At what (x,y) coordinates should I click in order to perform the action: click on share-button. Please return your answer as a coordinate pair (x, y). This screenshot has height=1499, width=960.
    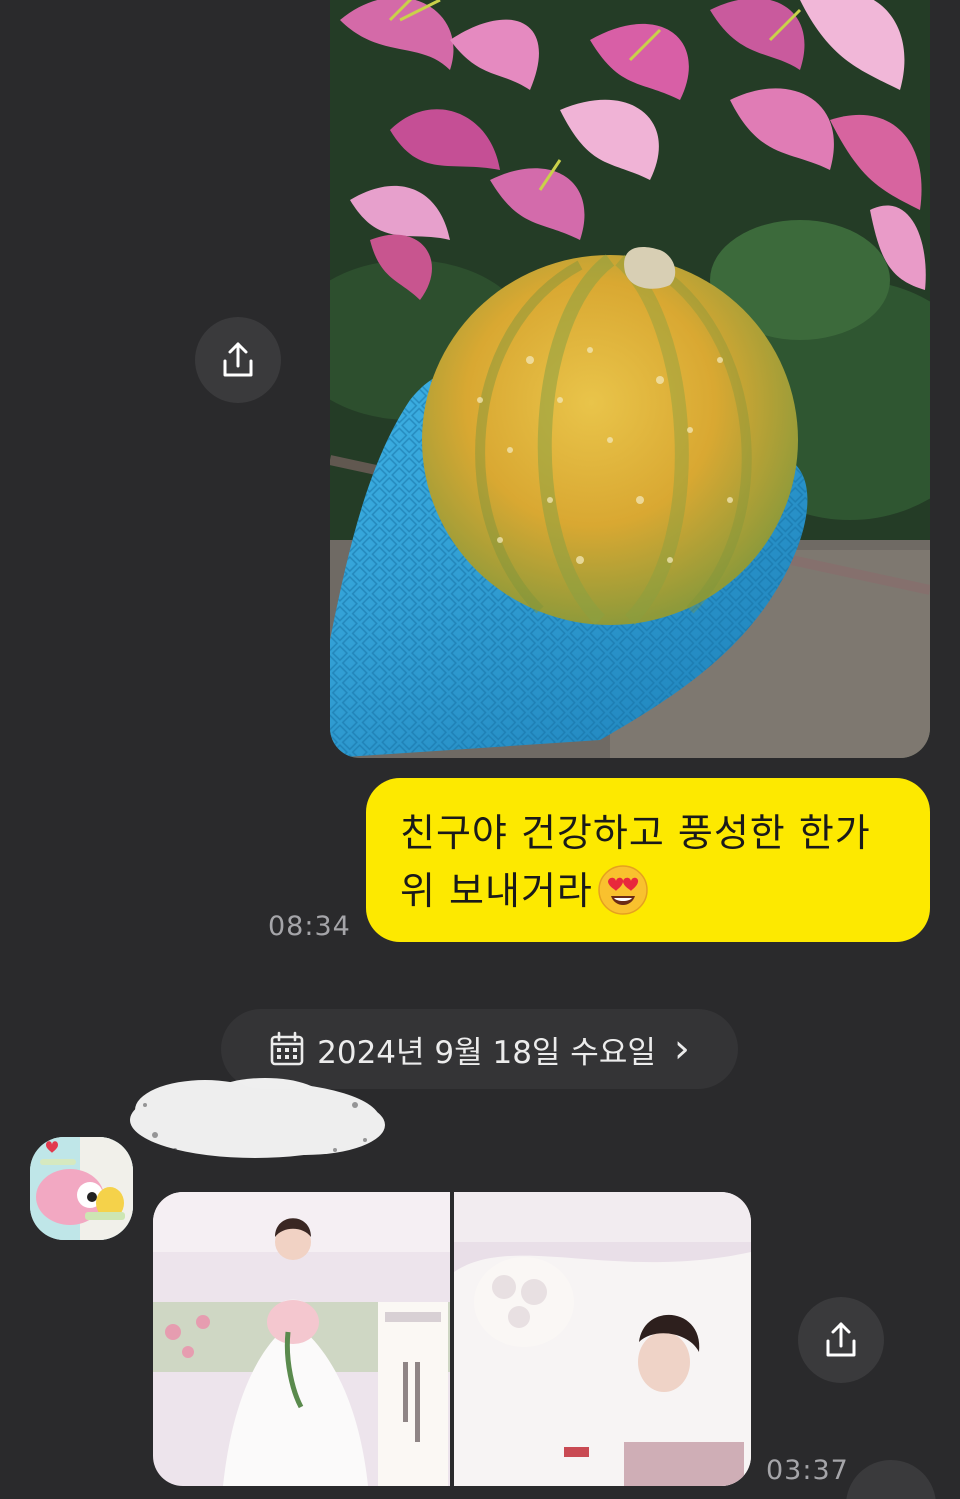
    Looking at the image, I should click on (238, 360).